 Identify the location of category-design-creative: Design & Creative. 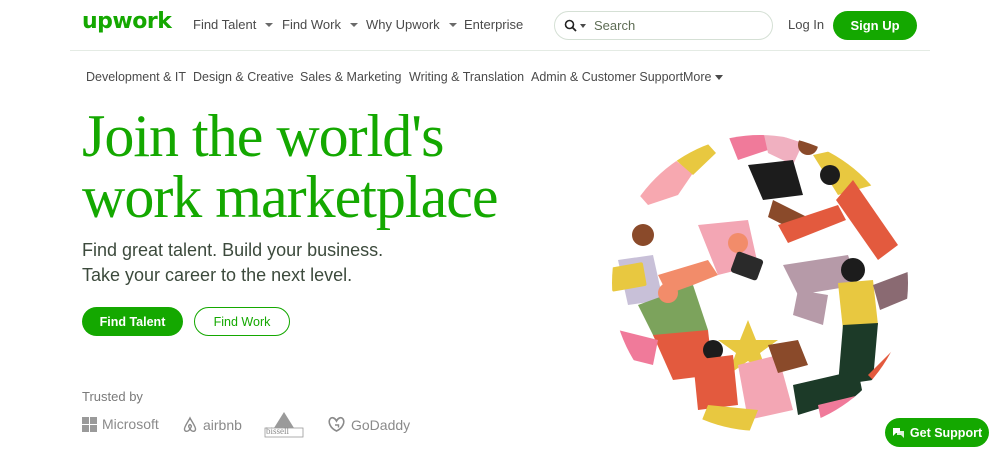
(243, 77).